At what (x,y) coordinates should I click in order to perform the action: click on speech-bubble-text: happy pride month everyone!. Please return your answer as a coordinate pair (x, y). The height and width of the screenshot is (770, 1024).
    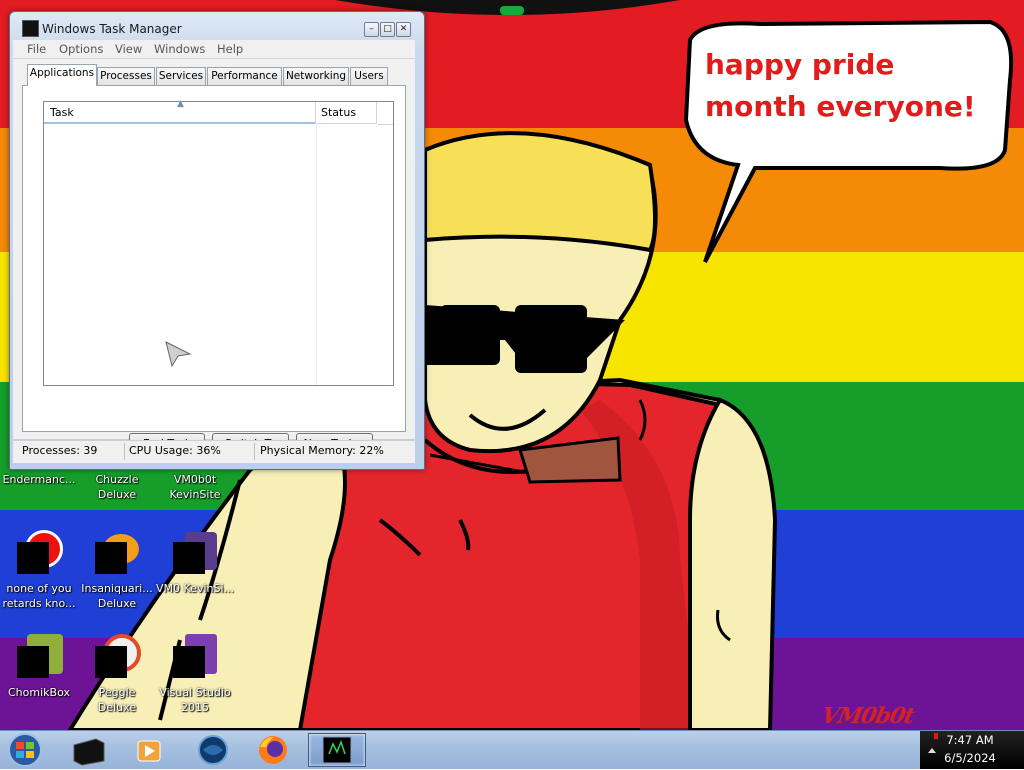
    Looking at the image, I should click on (840, 85).